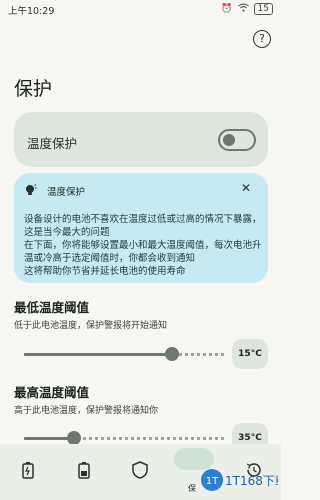 The width and height of the screenshot is (320, 500). Describe the element at coordinates (124, 438) in the screenshot. I see `max-threshold-slider` at that location.